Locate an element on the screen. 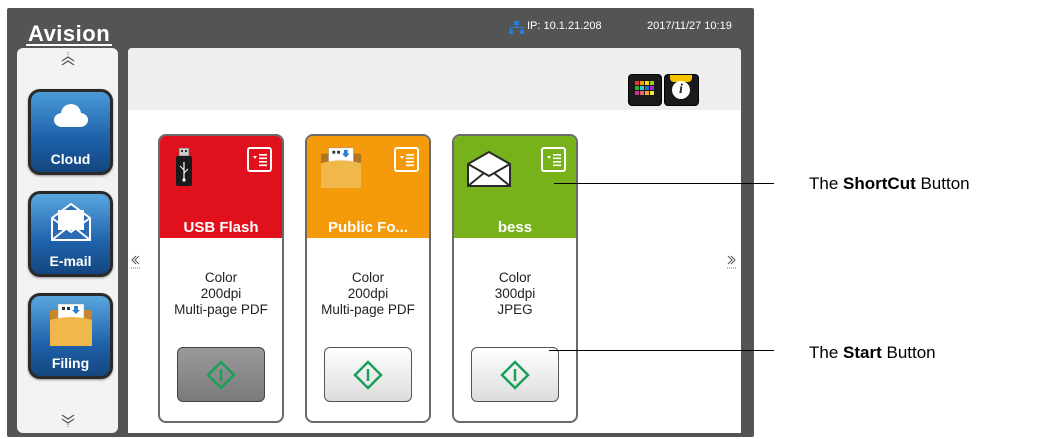 This screenshot has width=1059, height=439. scroll-down-icon is located at coordinates (68, 420).